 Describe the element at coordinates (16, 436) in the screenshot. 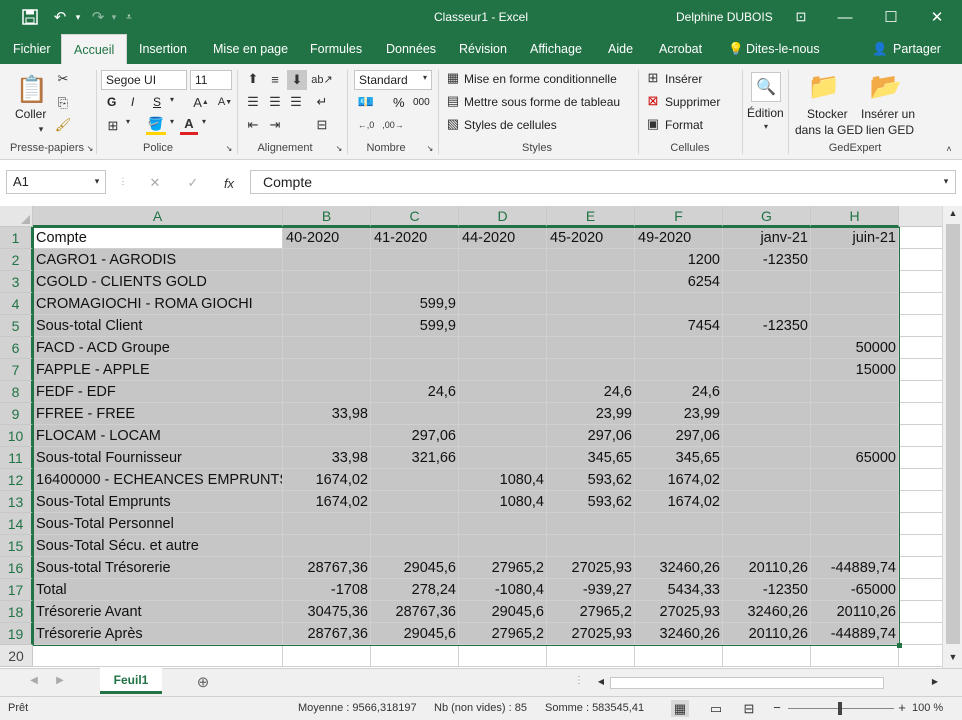

I see `row-header-10: 10` at that location.